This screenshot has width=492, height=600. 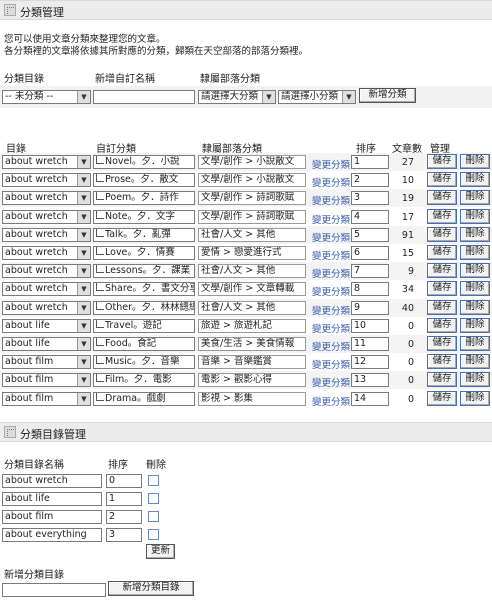 What do you see at coordinates (124, 517) in the screenshot?
I see `catalog-order-input: 2` at bounding box center [124, 517].